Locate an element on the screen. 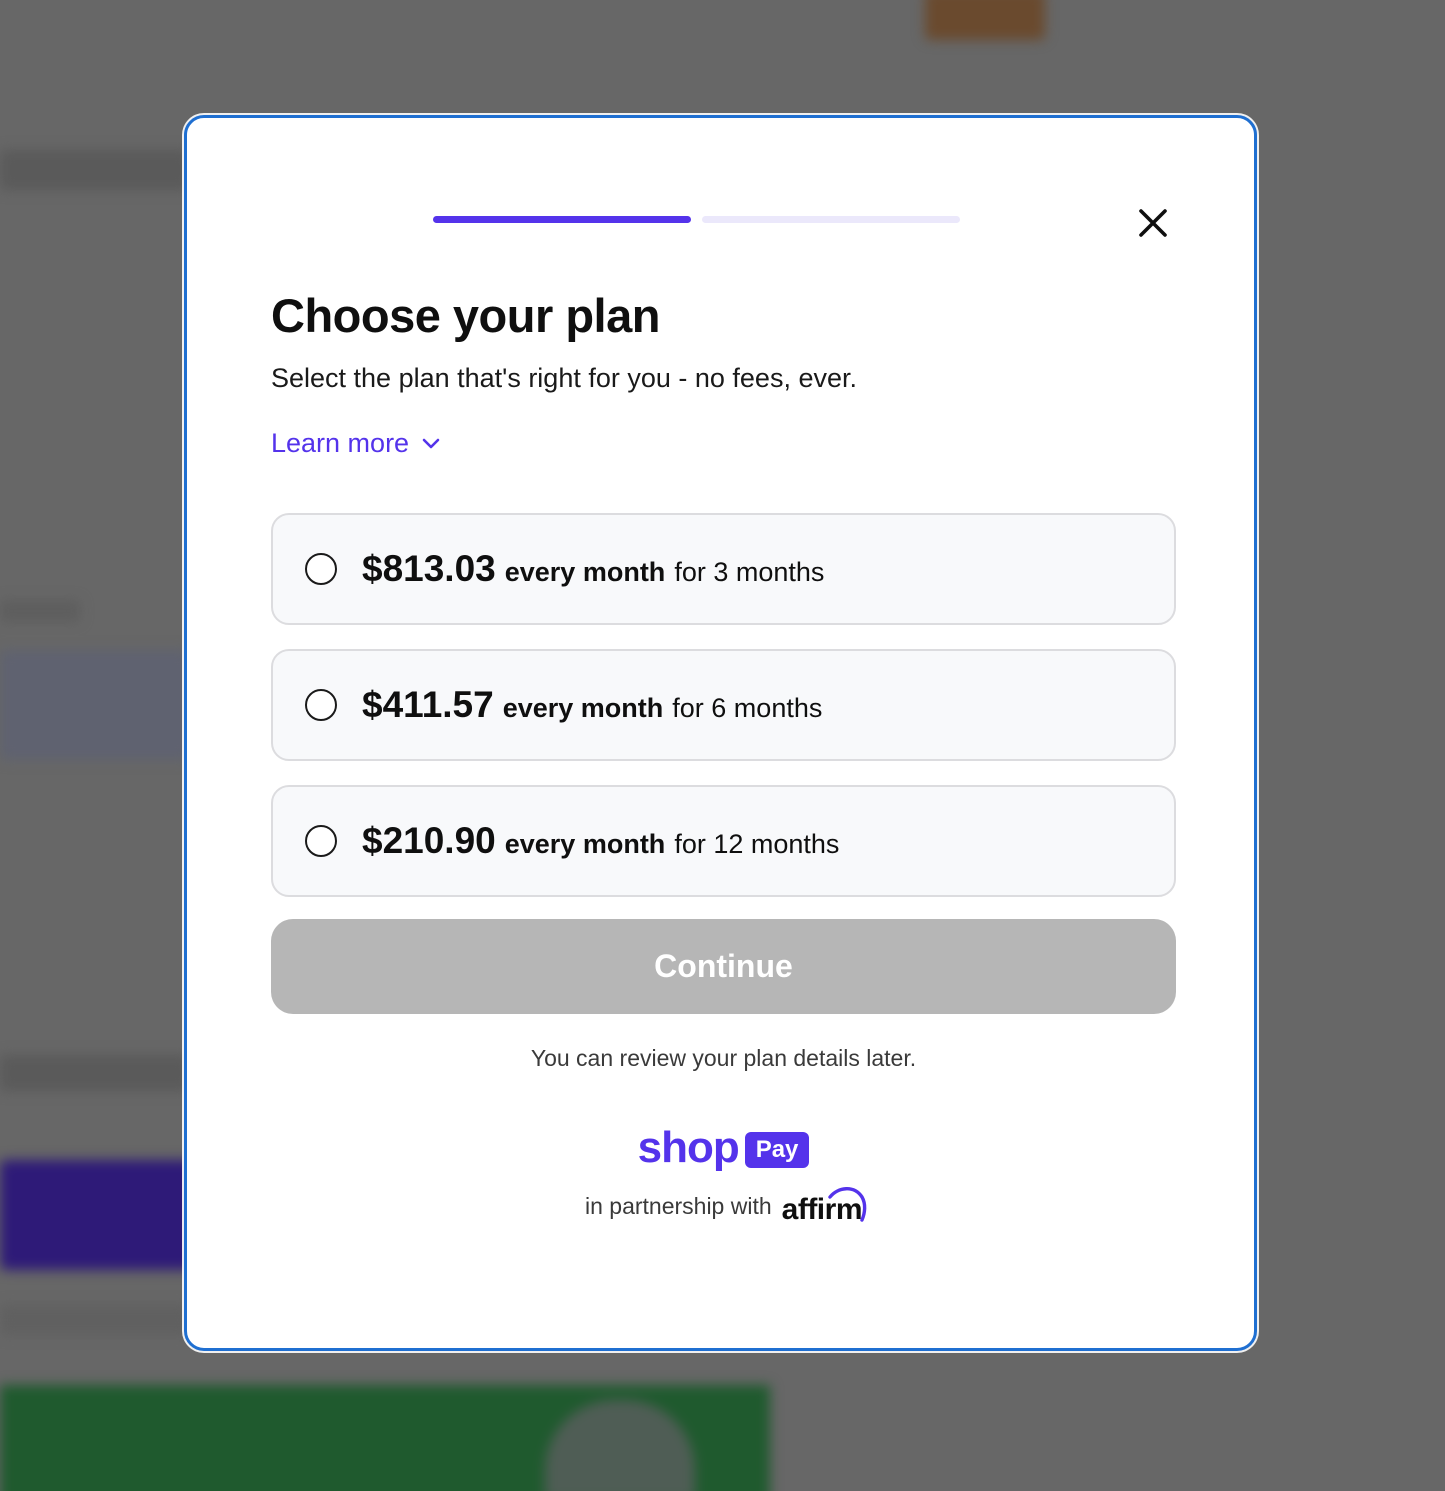  plan-option-12-months: $210.90 every month for 12 months is located at coordinates (723, 841).